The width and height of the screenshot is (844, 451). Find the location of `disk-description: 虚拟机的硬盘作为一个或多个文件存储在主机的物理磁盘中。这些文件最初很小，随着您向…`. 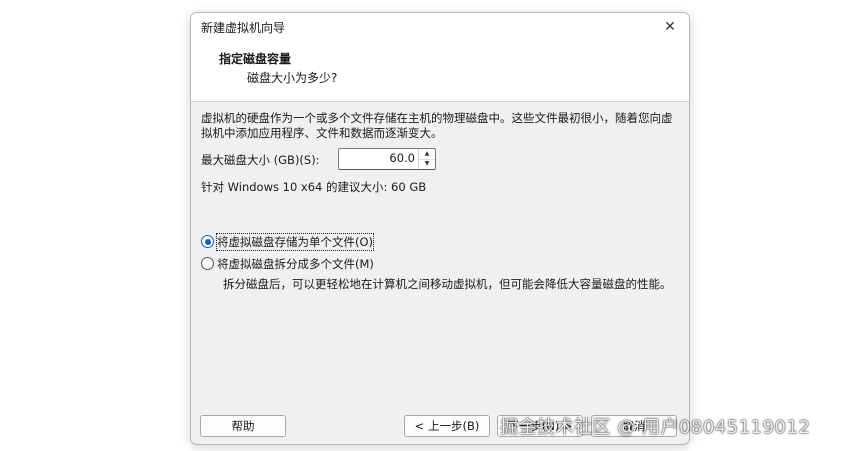

disk-description: 虚拟机的硬盘作为一个或多个文件存储在主机的物理磁盘中。这些文件最初很小，随着您向… is located at coordinates (437, 125).